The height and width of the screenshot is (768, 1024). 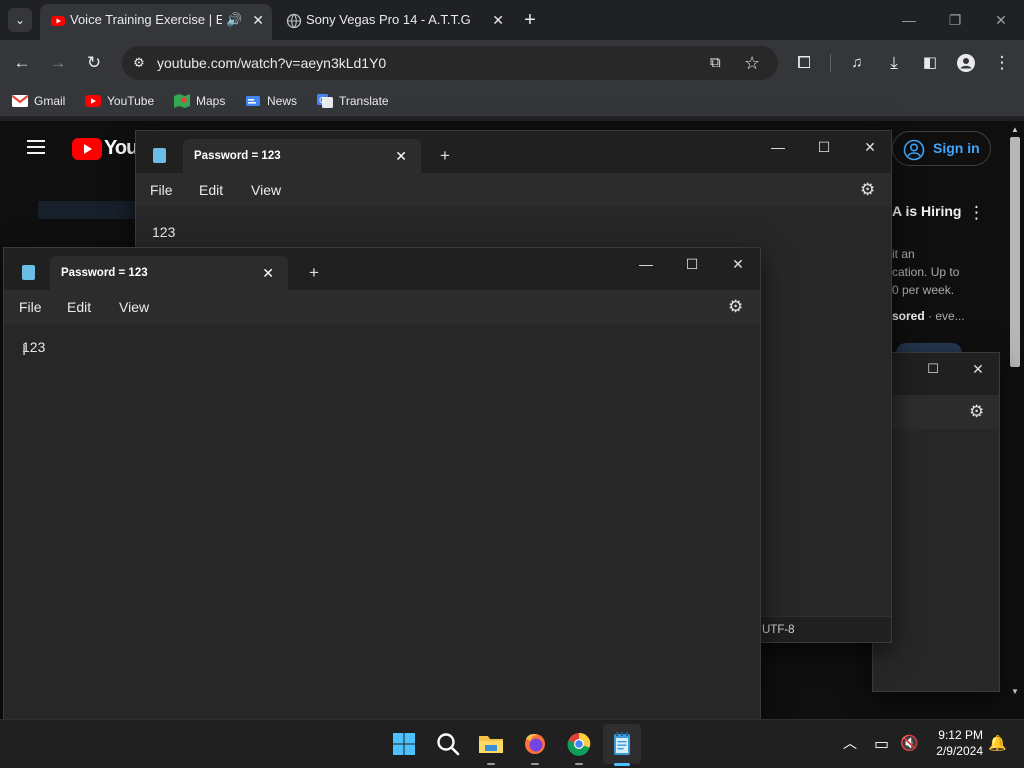 What do you see at coordinates (182, 101) in the screenshot?
I see `maps-icon` at bounding box center [182, 101].